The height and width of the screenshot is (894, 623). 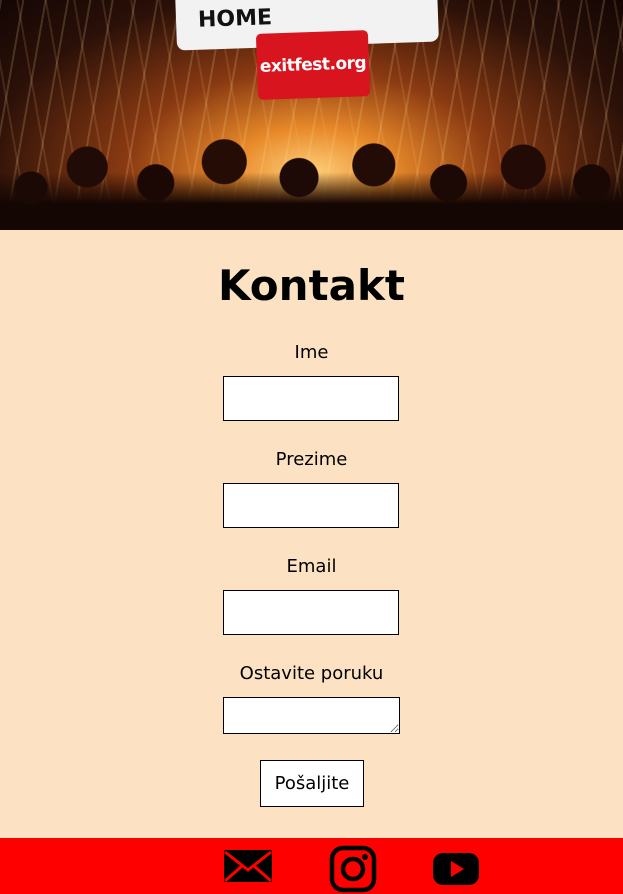 I want to click on youtube-icon, so click(x=456, y=869).